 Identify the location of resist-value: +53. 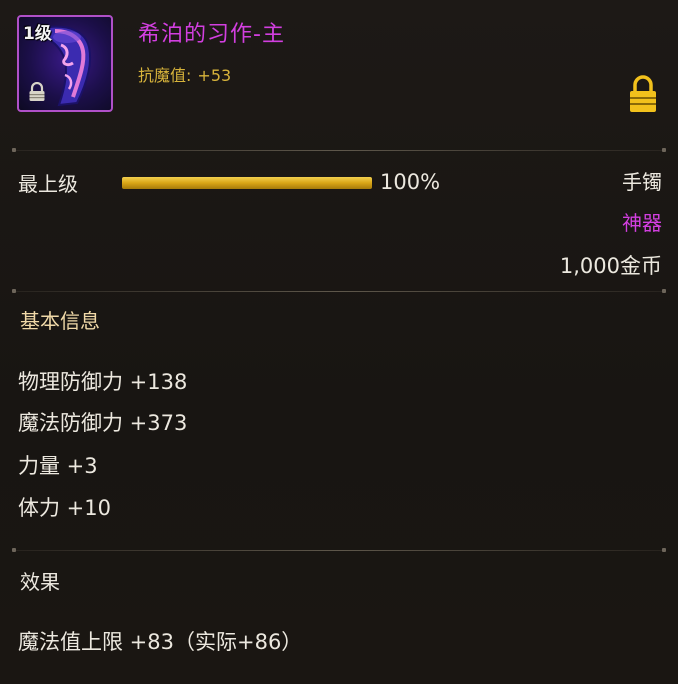
(214, 75).